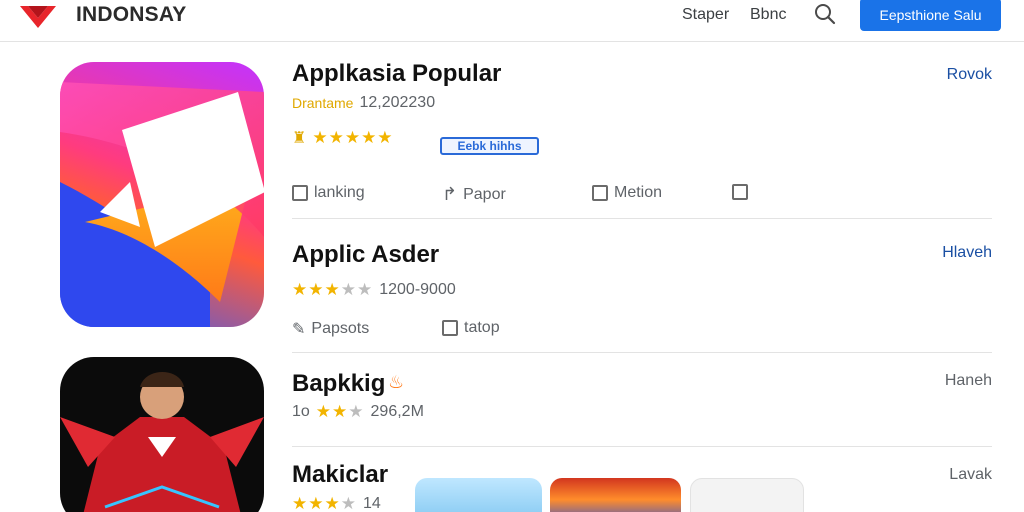 The image size is (1024, 512). I want to click on feature-label: lanking, so click(339, 192).